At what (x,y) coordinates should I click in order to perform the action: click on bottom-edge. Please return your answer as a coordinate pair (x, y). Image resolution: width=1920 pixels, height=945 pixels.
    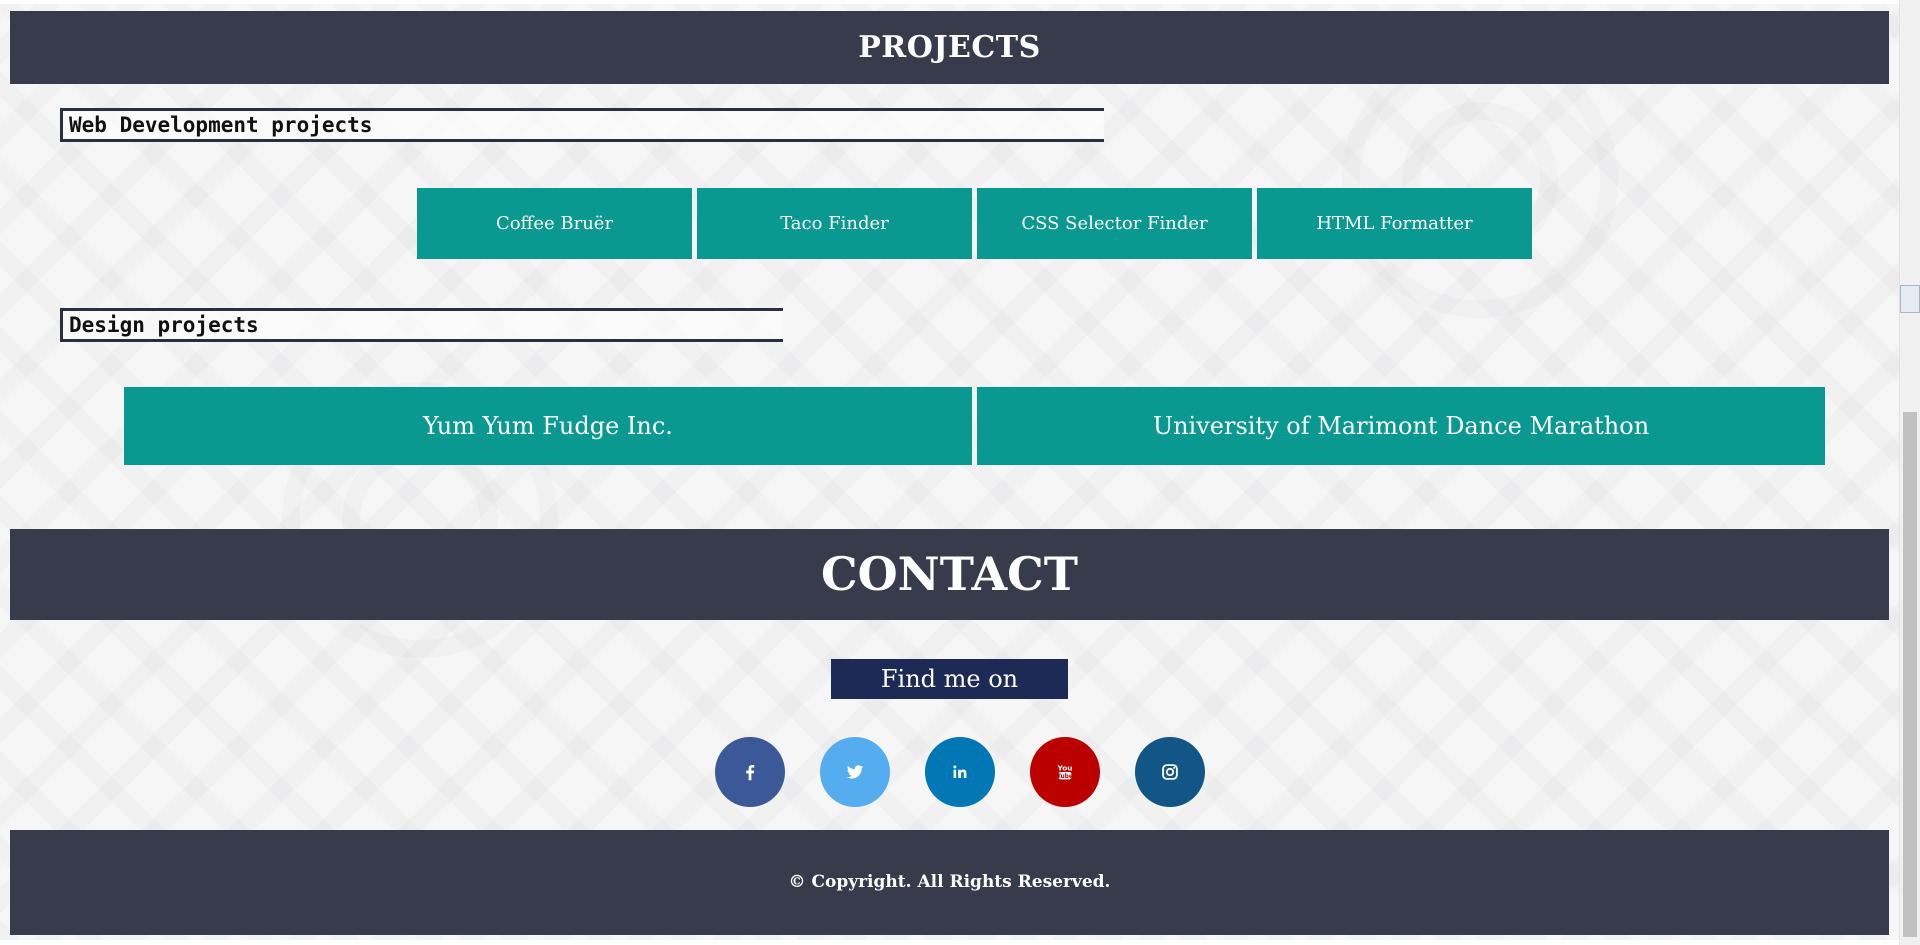
    Looking at the image, I should click on (950, 942).